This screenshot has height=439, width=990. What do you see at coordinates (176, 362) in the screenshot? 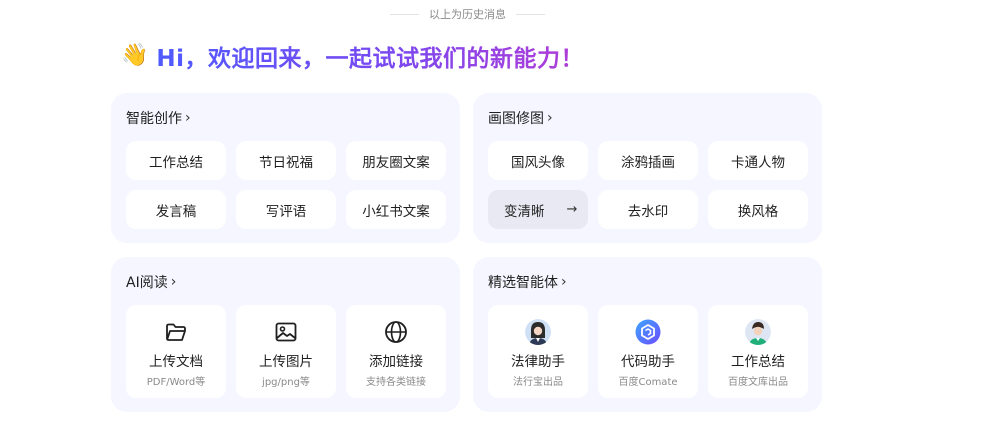
I see `tile-label: 上传文档` at bounding box center [176, 362].